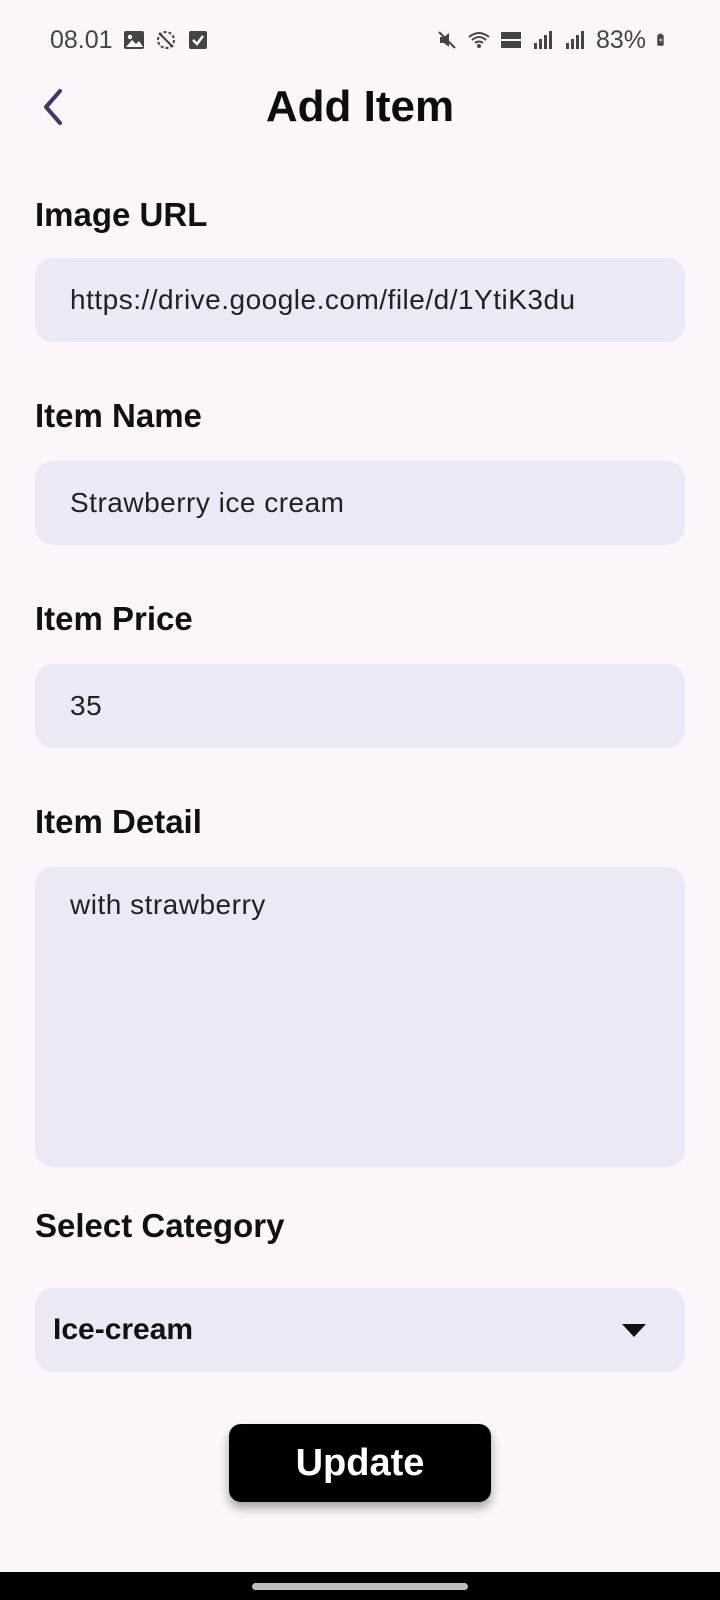 Image resolution: width=720 pixels, height=1600 pixels. What do you see at coordinates (123, 1329) in the screenshot?
I see `category-selected-value: Ice-cream` at bounding box center [123, 1329].